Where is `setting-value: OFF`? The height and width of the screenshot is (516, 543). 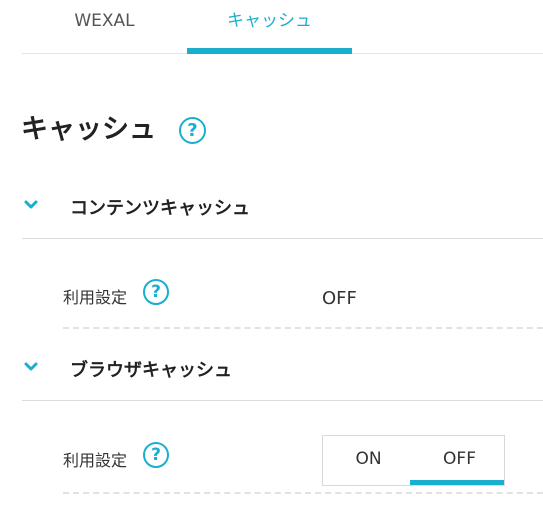
setting-value: OFF is located at coordinates (339, 298).